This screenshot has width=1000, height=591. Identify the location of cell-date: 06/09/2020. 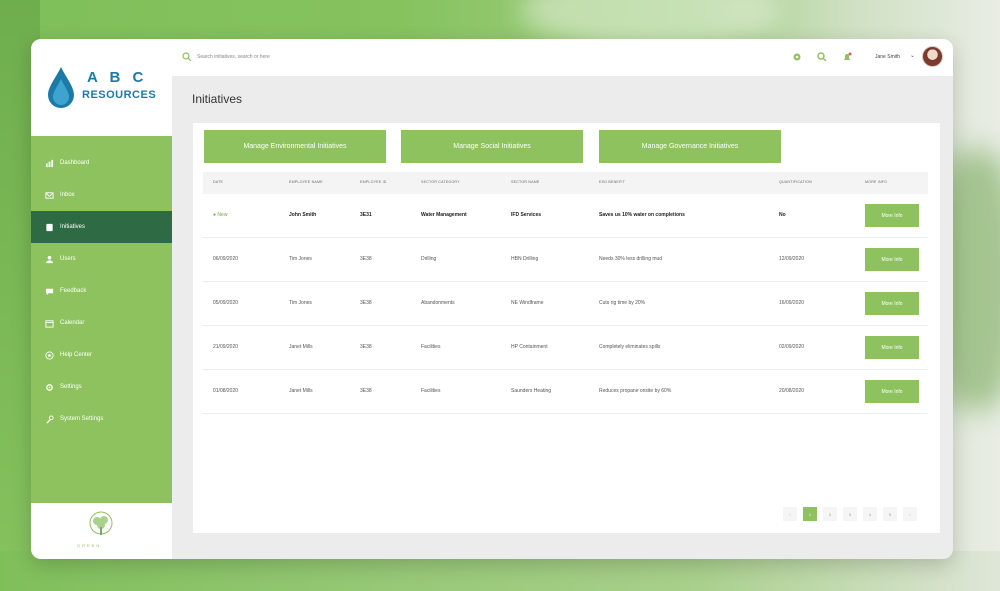
(226, 259).